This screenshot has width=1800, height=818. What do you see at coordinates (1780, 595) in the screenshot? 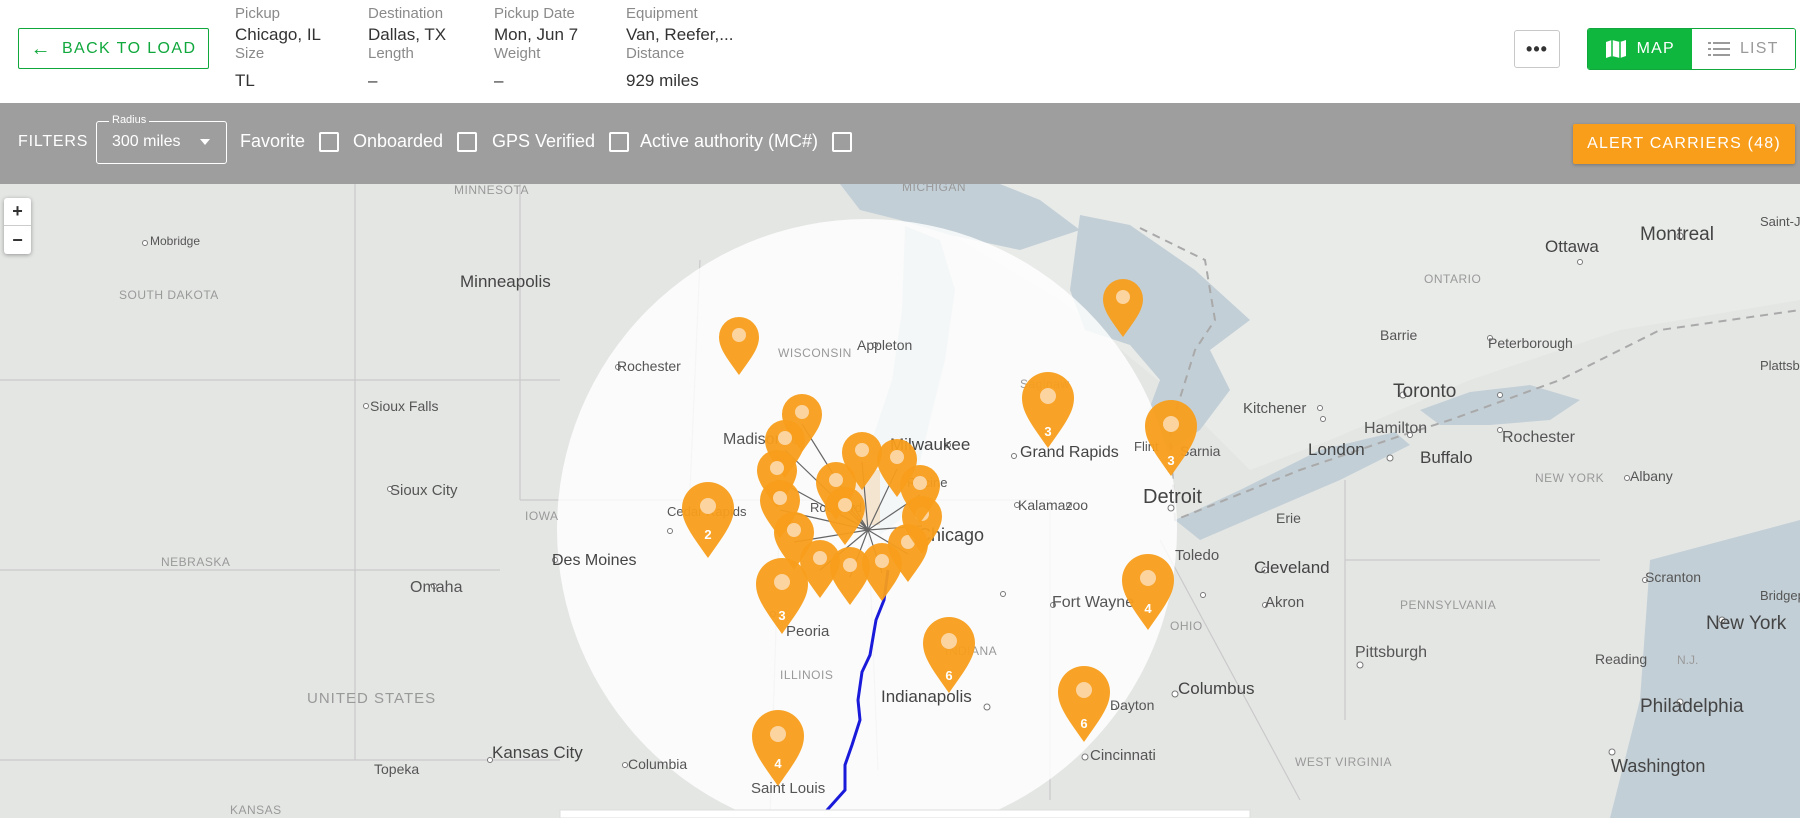
I see `place-label: Bridgeport` at bounding box center [1780, 595].